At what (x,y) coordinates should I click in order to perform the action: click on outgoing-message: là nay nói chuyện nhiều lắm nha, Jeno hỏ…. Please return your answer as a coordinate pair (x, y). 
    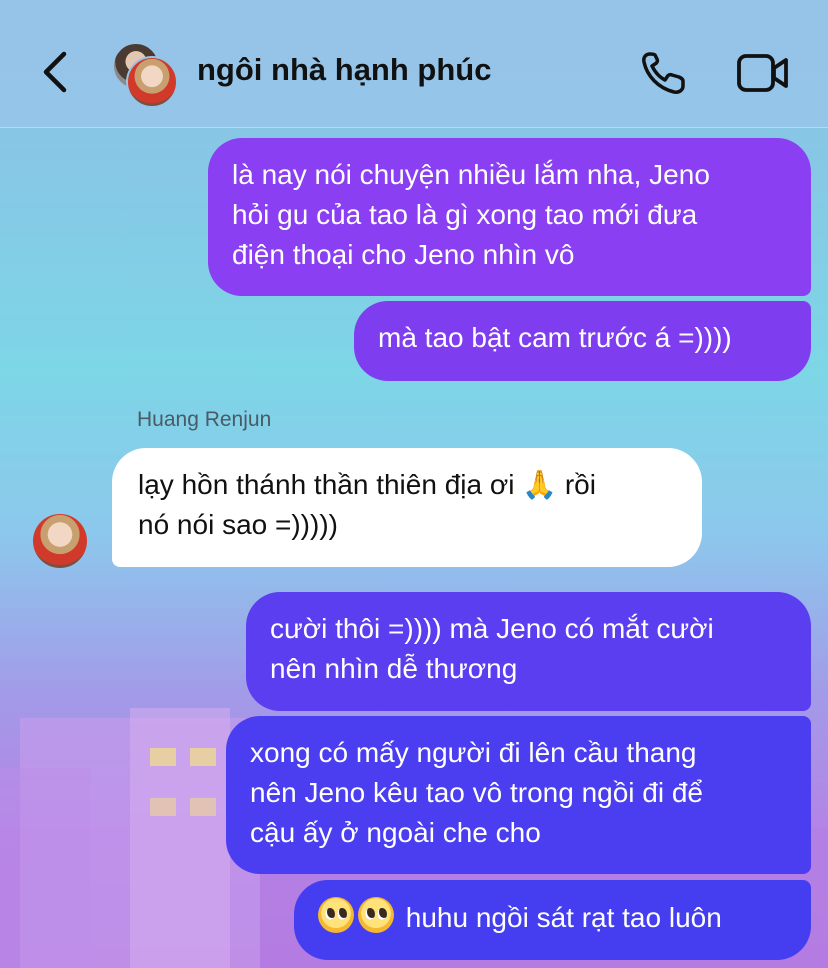
    Looking at the image, I should click on (509, 217).